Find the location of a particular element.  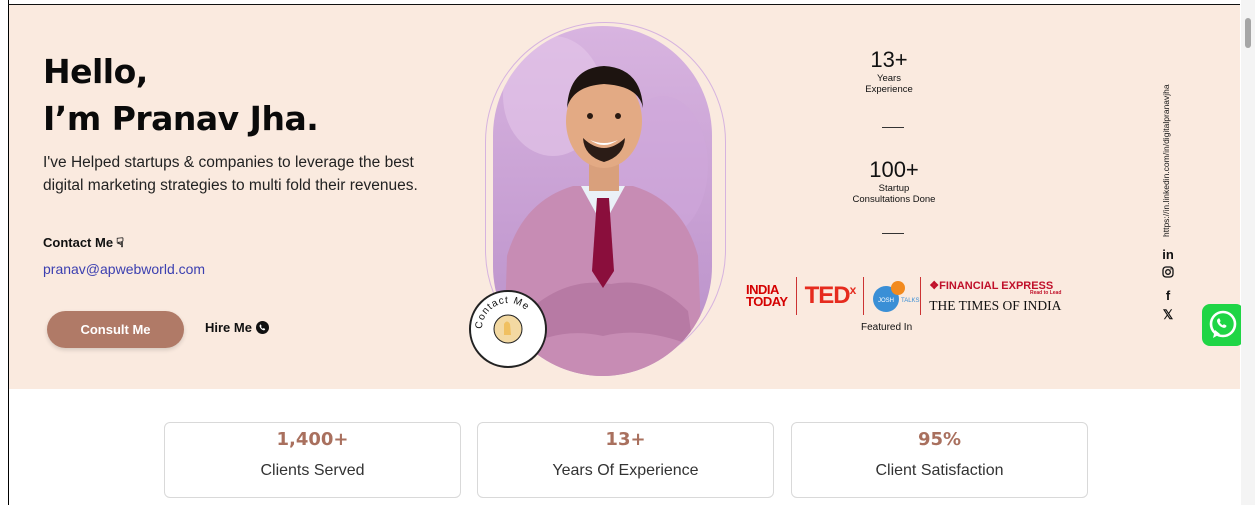

tedx-logo: TEDx is located at coordinates (830, 295).